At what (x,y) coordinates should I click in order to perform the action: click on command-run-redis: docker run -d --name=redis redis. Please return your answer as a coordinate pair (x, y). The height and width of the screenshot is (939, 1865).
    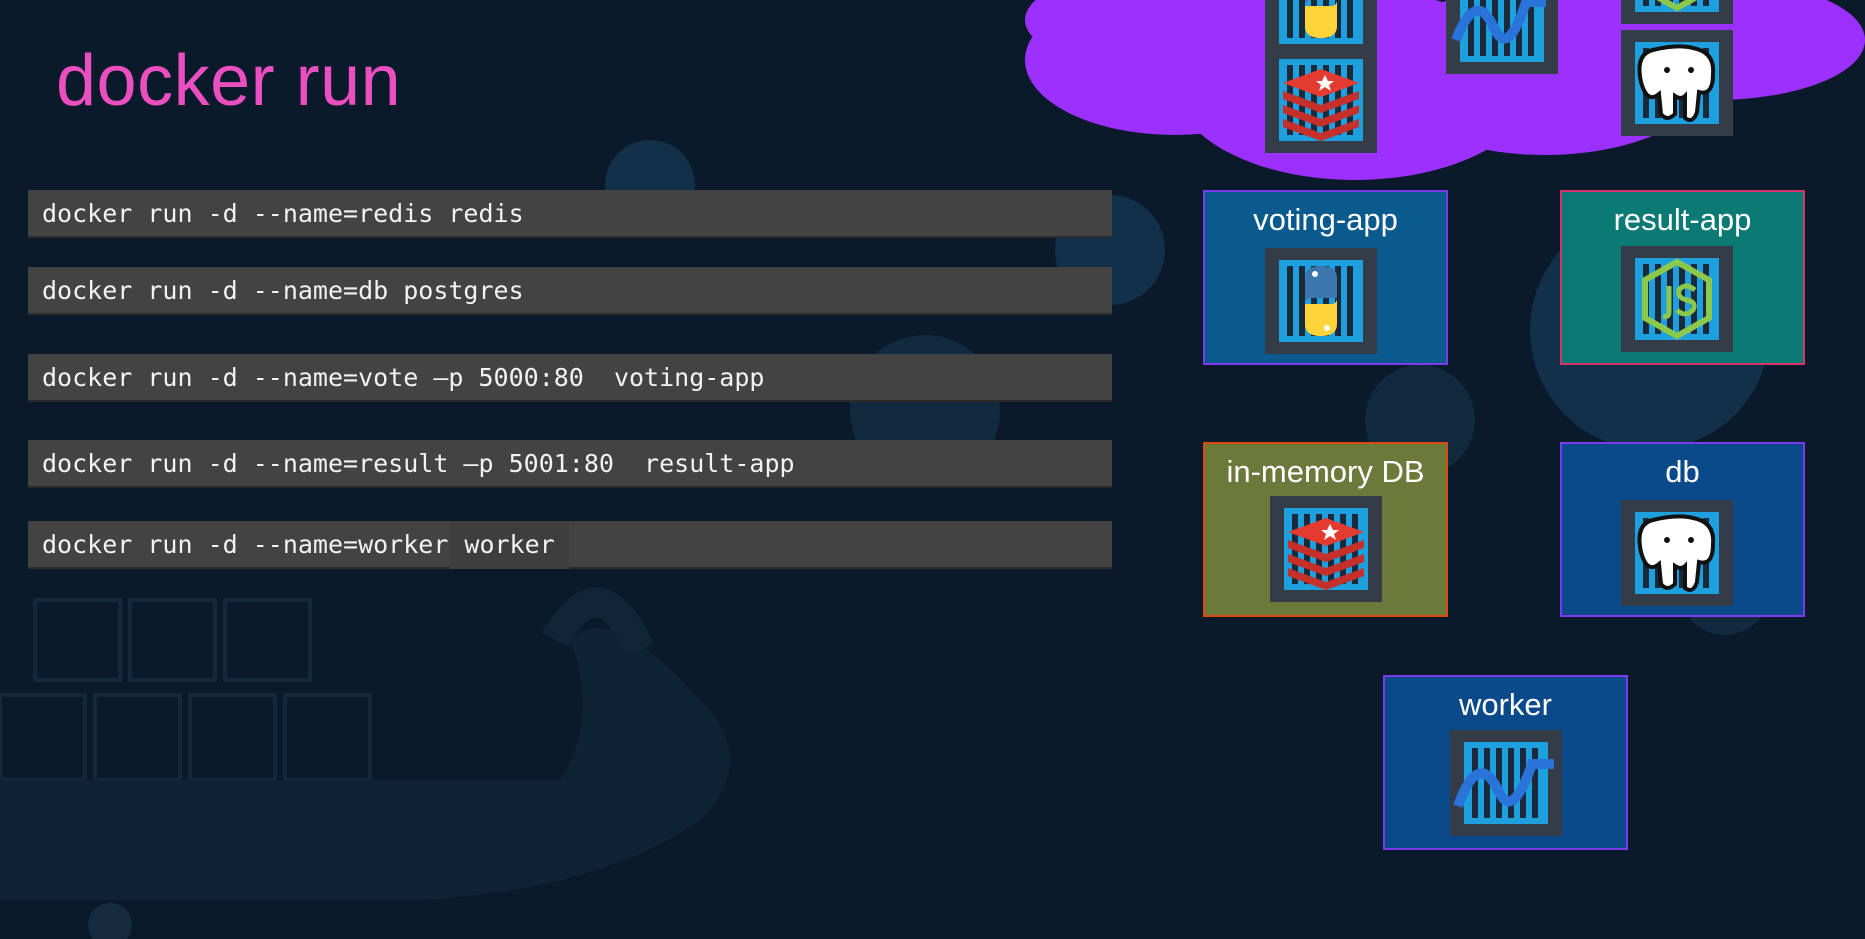
    Looking at the image, I should click on (570, 214).